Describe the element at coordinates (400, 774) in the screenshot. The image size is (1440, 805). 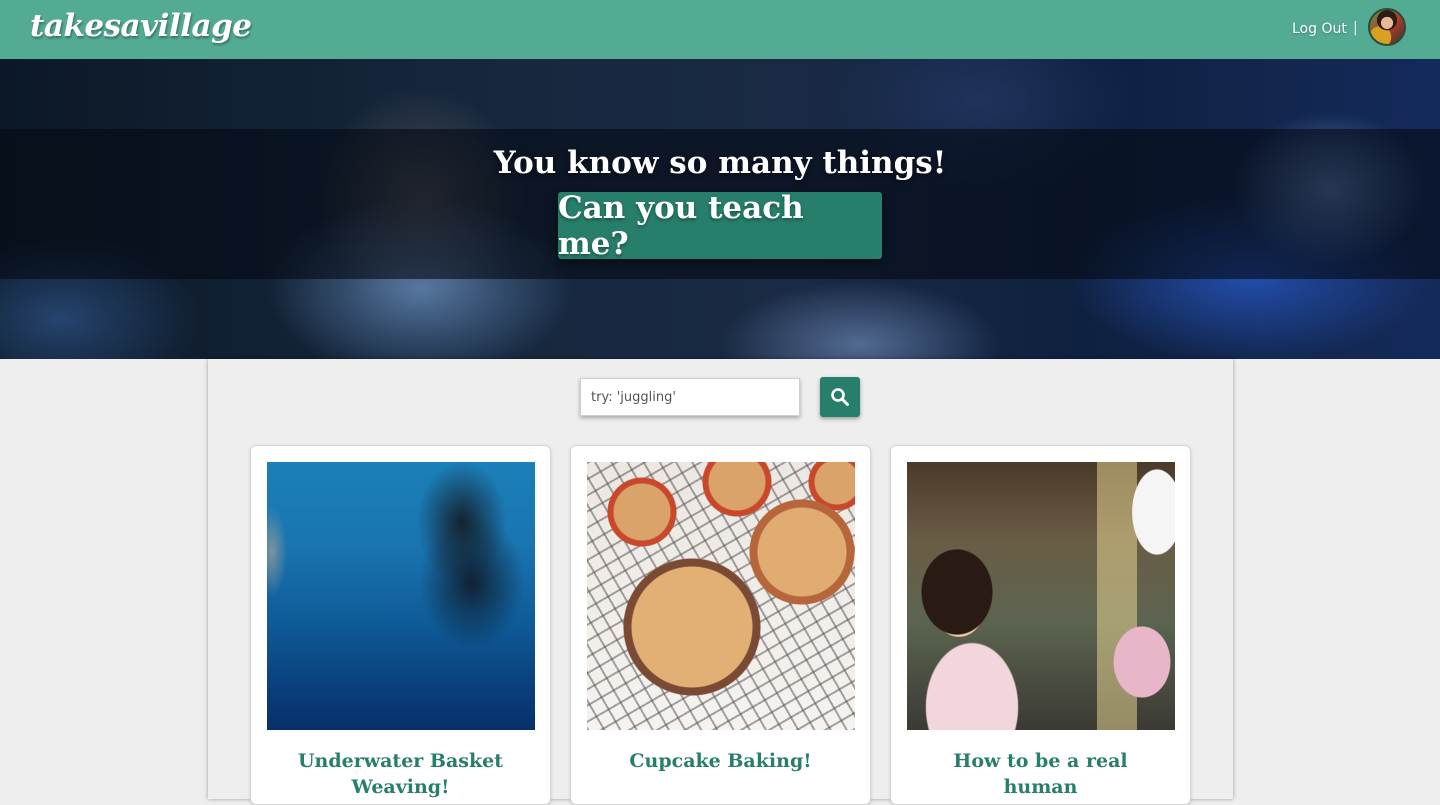
I see `course-card-title: Underwater Basket Weaving!` at that location.